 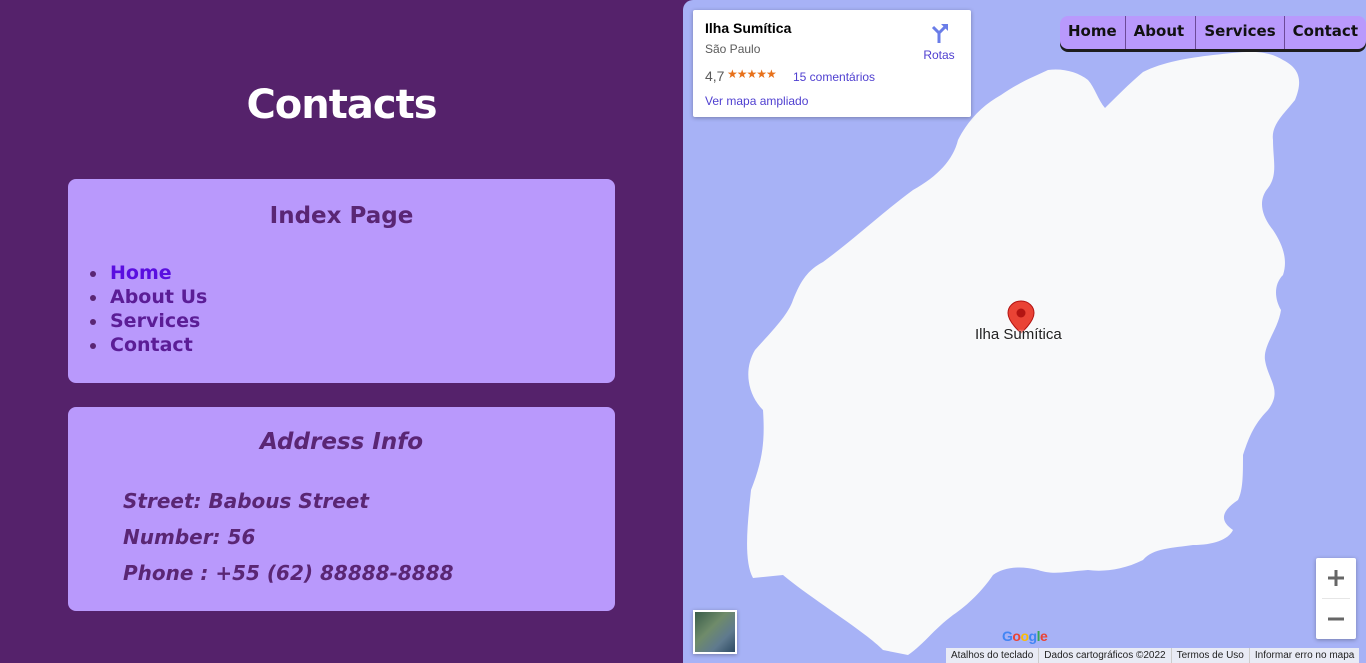 I want to click on zoom-in-button, so click(x=1336, y=578).